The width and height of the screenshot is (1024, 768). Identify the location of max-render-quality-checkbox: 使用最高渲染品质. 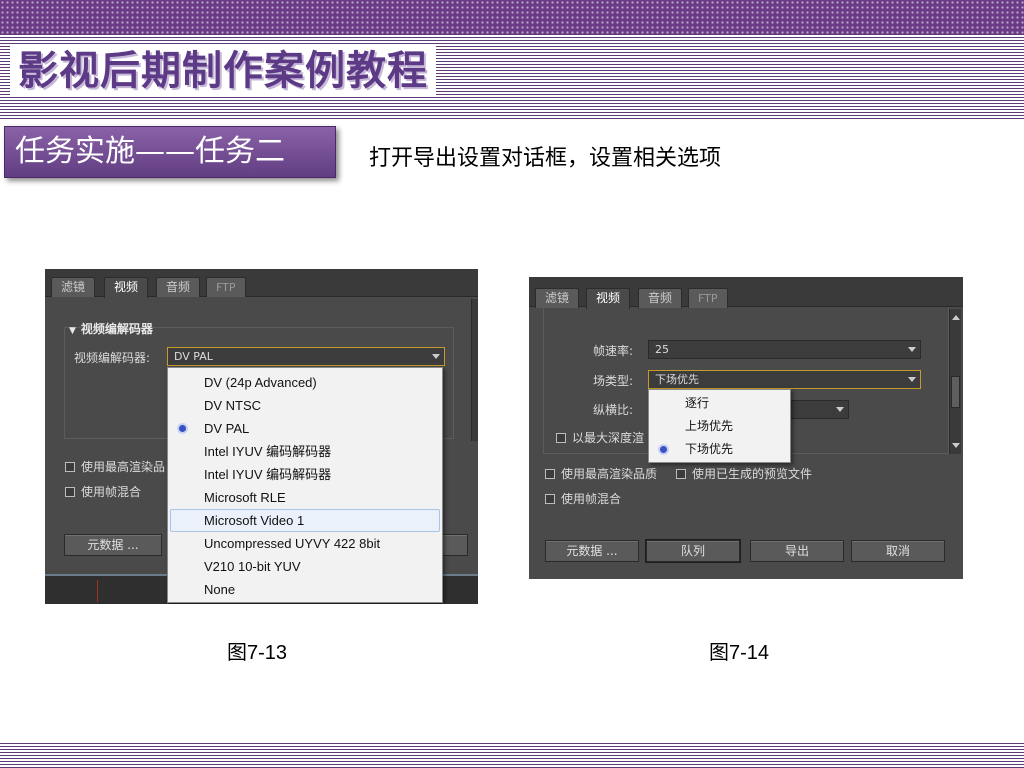
(601, 473).